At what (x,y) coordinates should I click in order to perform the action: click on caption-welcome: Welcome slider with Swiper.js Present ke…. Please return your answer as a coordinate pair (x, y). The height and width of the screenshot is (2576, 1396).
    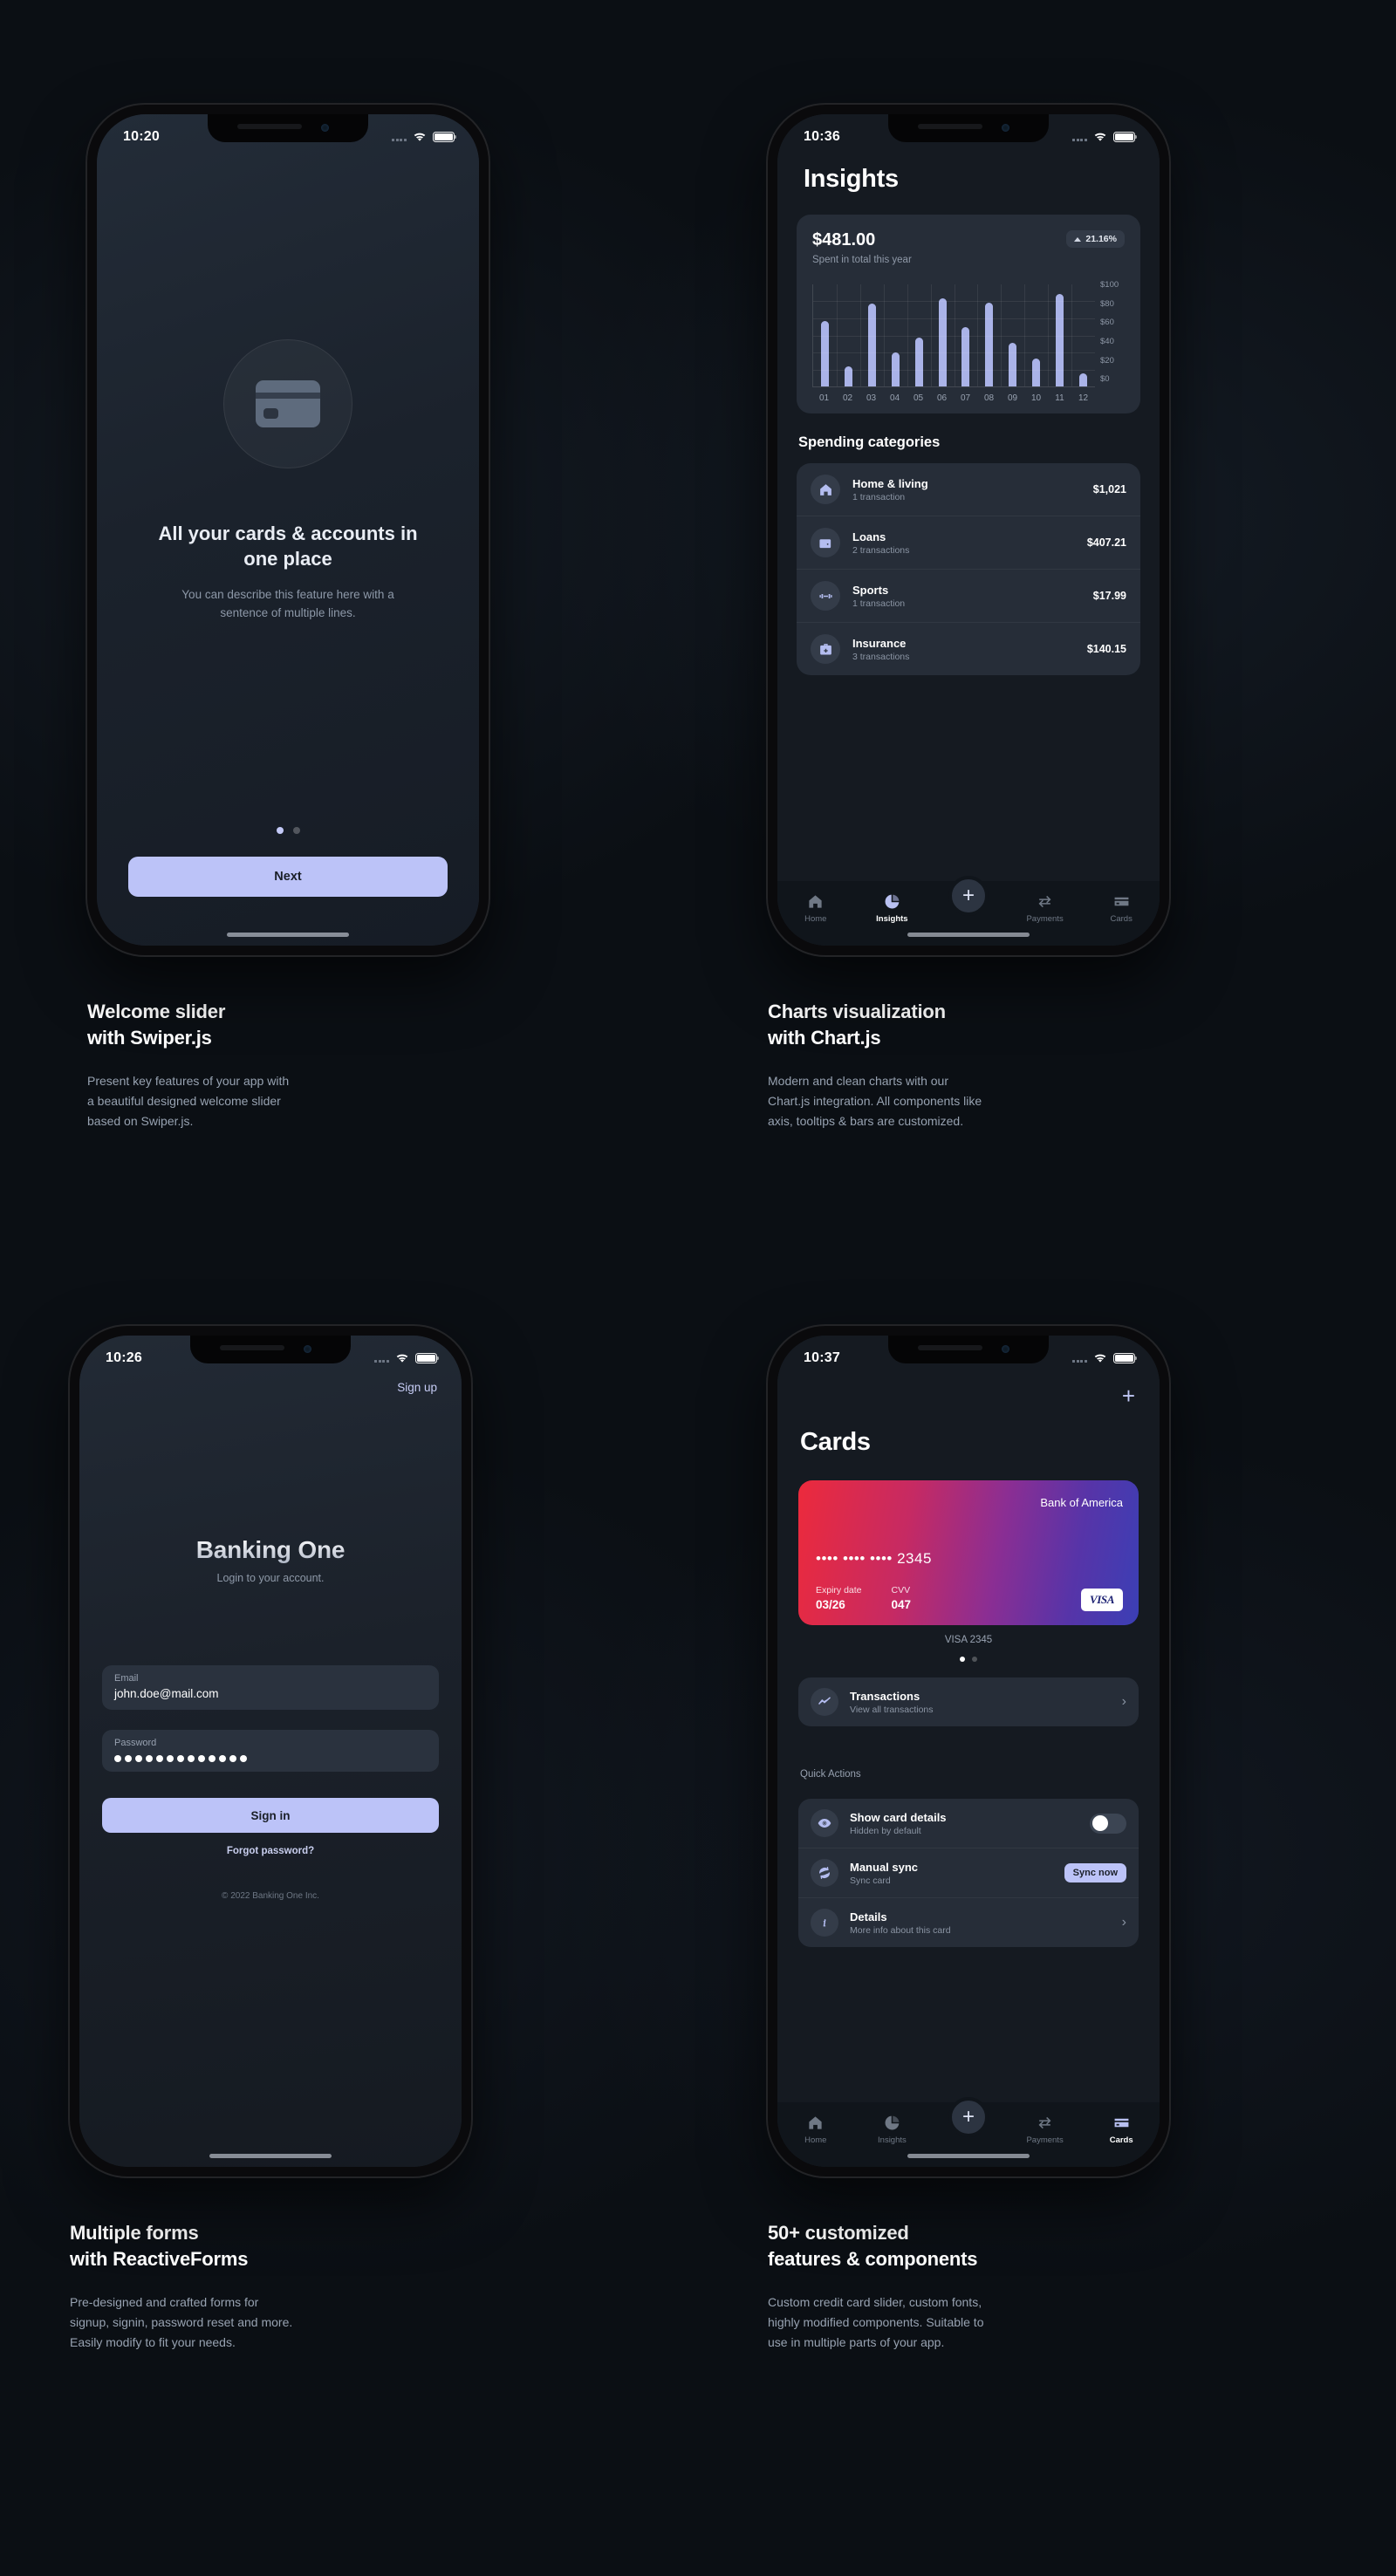
    Looking at the image, I should click on (357, 1065).